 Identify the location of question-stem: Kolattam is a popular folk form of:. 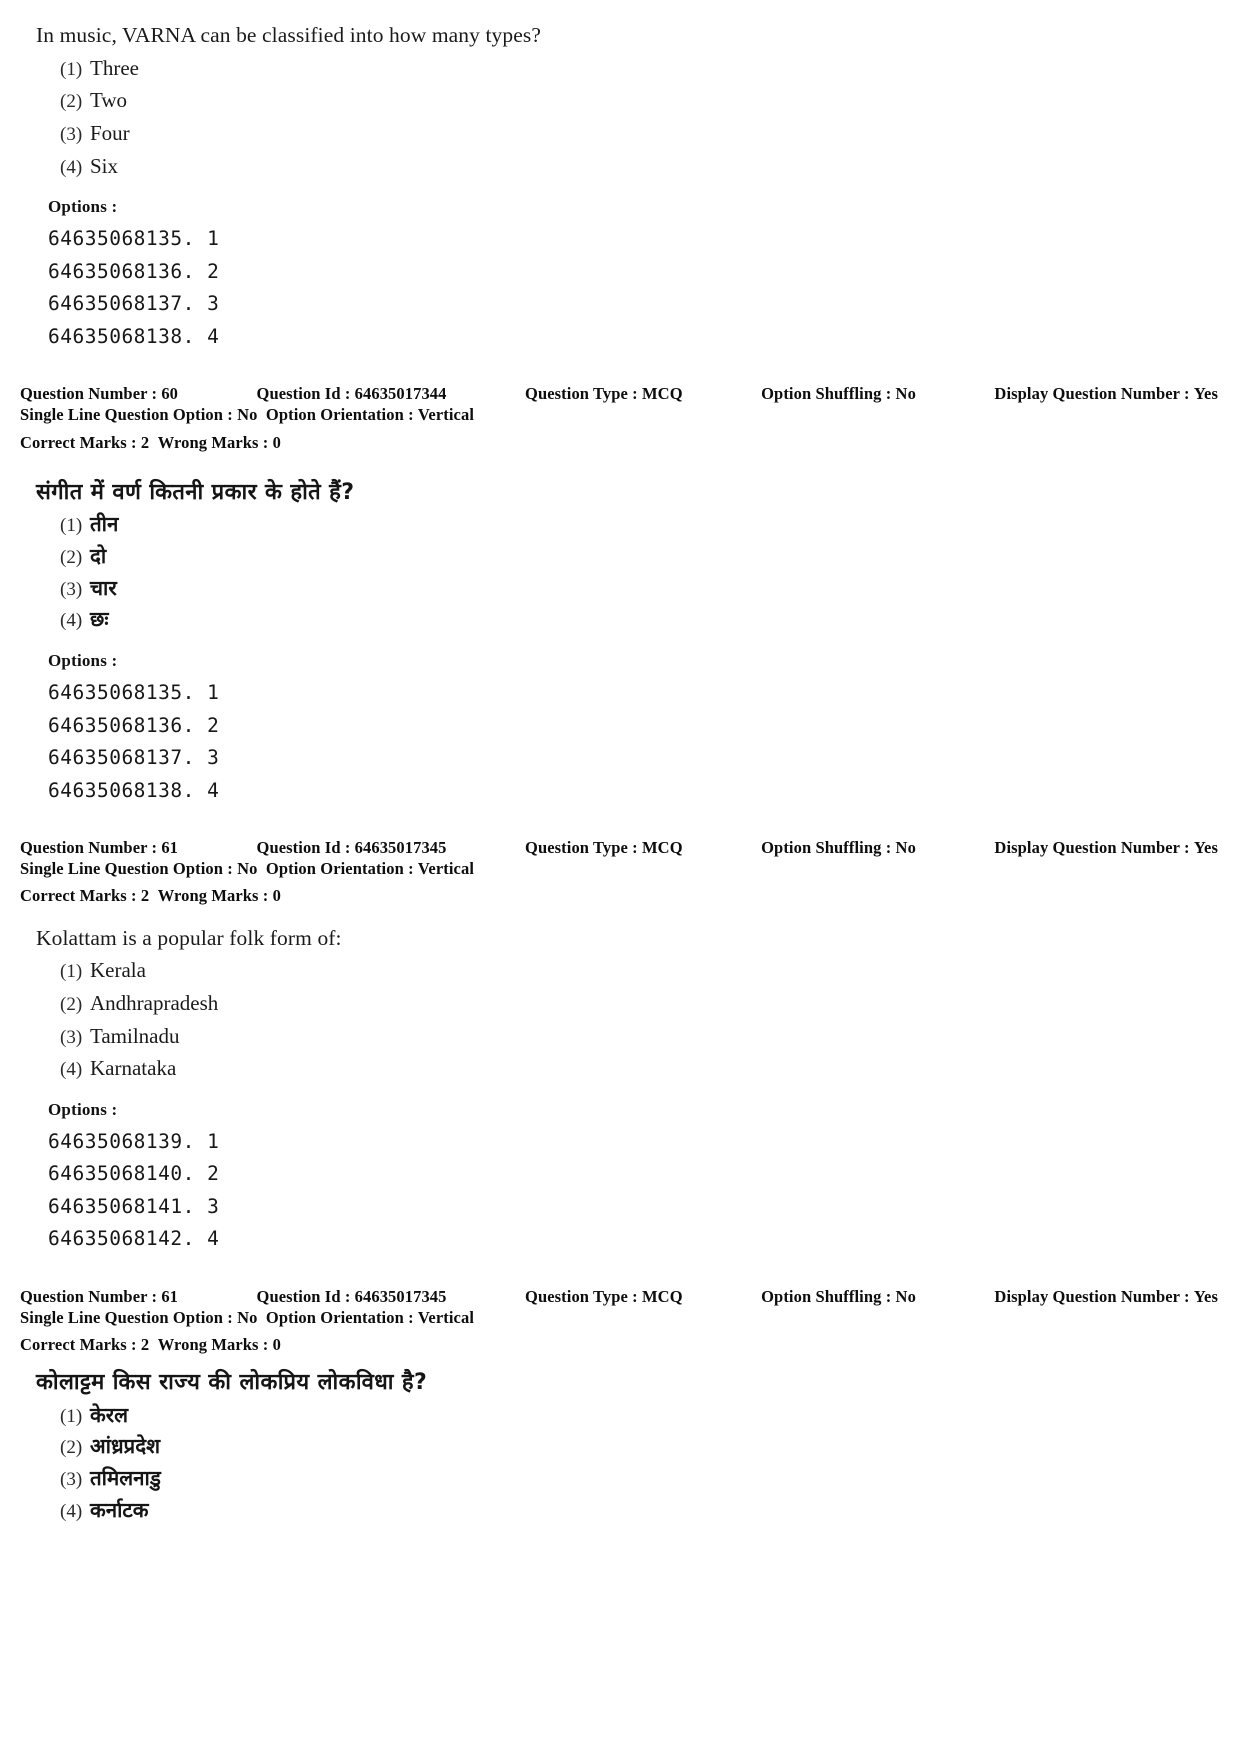
(189, 937).